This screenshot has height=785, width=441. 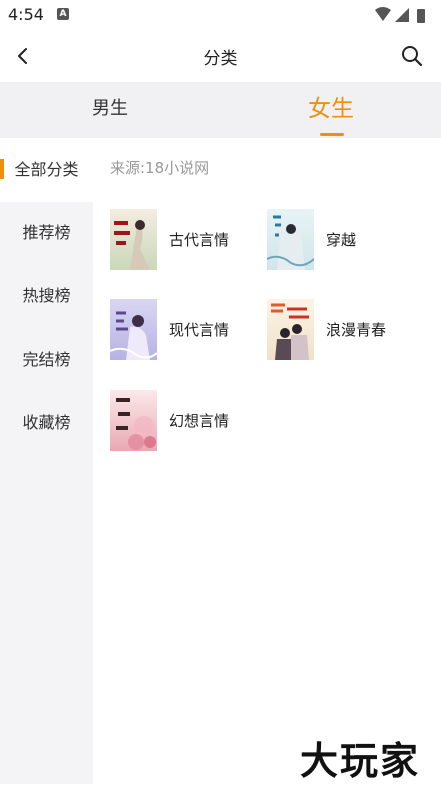 I want to click on watermark: 大玩家, so click(x=360, y=760).